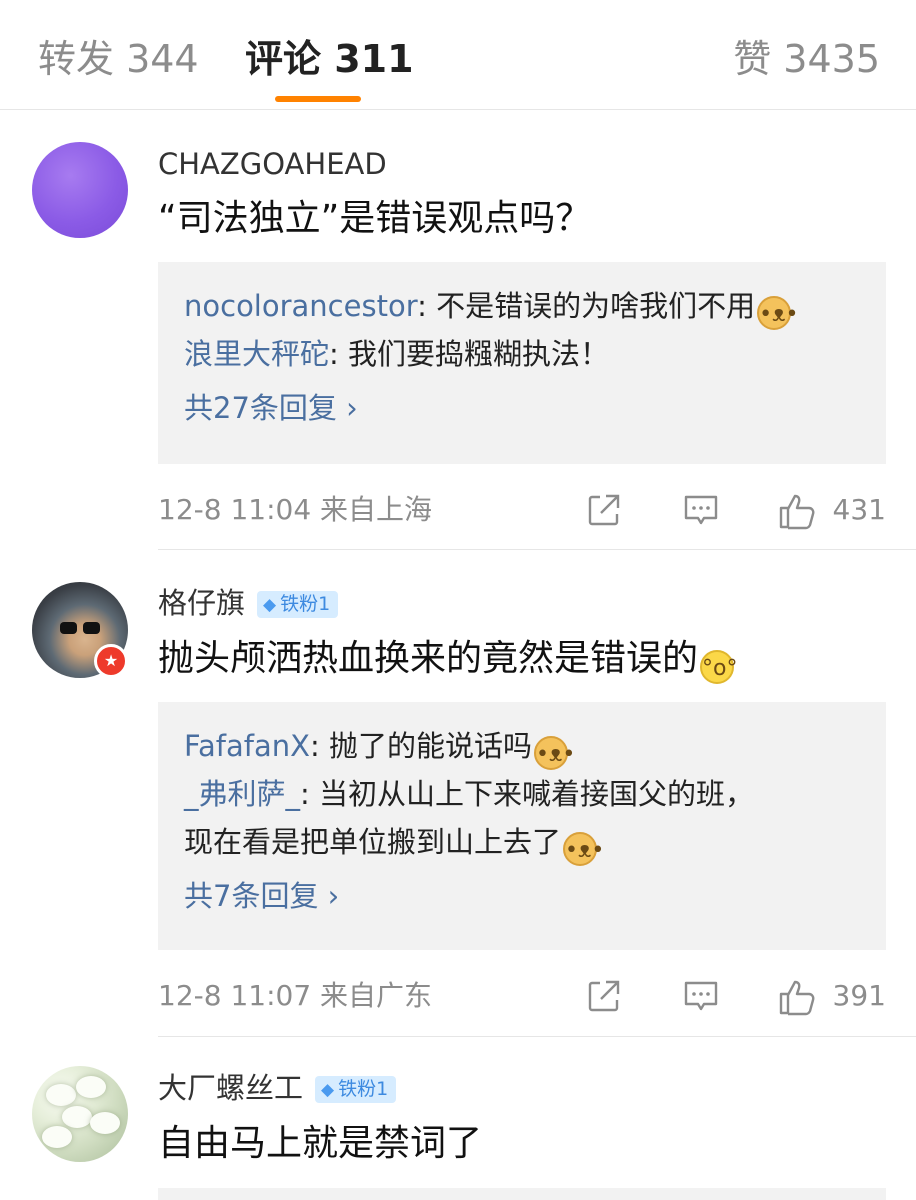 This screenshot has height=1200, width=916. I want to click on reply-text: 不是错误的为啥我们不用, so click(596, 306).